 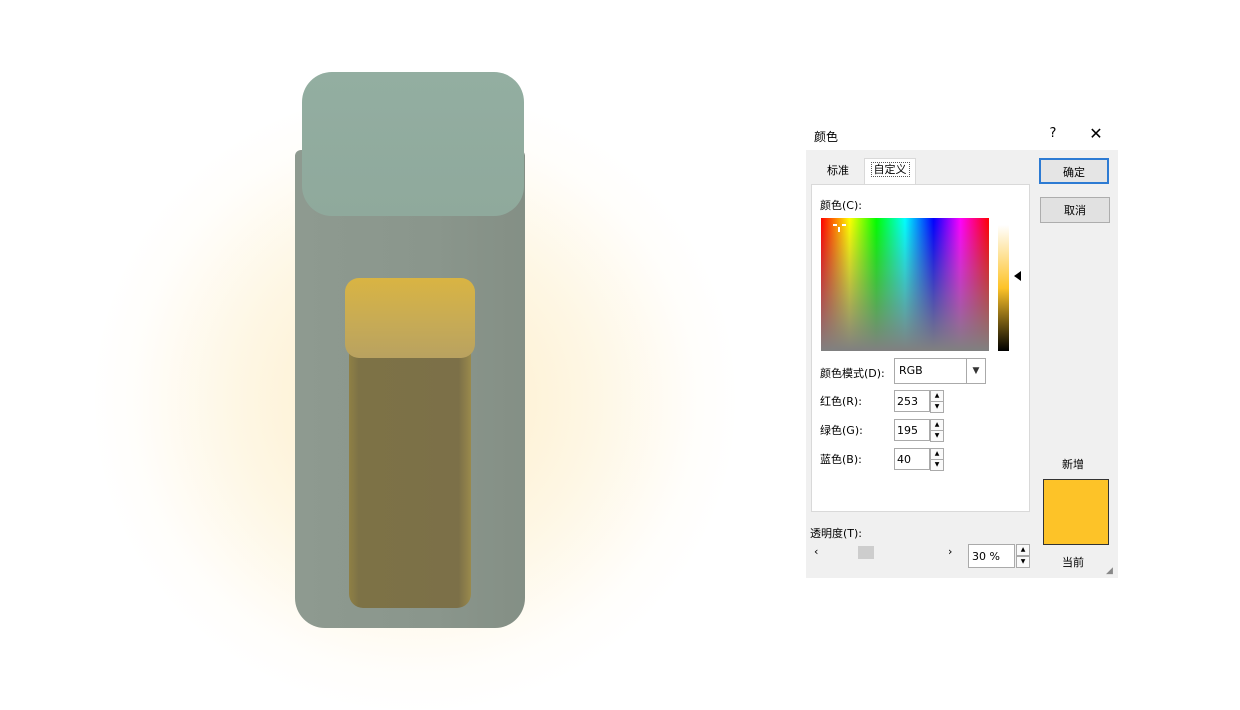 What do you see at coordinates (410, 470) in the screenshot?
I see `inner-block-shape` at bounding box center [410, 470].